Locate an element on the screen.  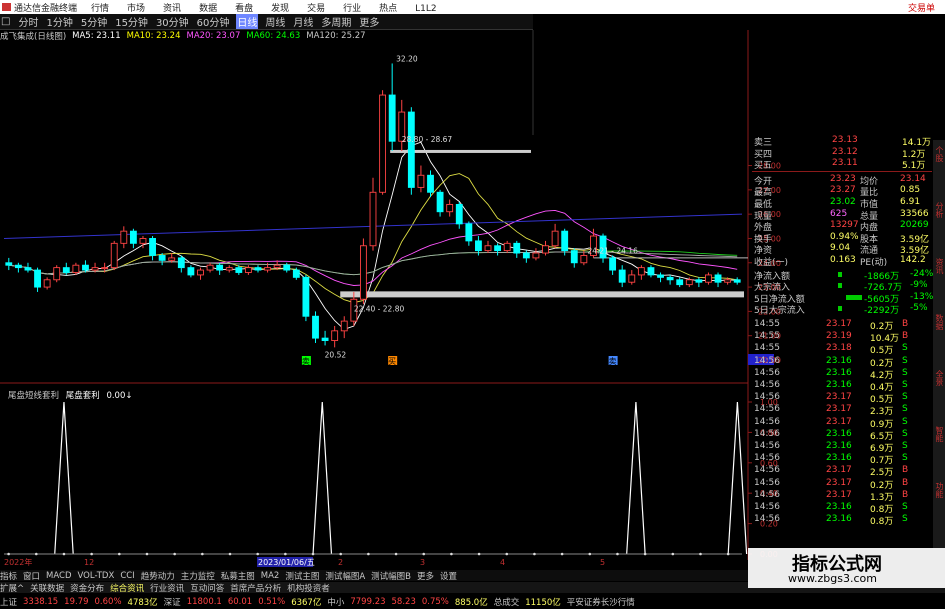
extension-tab-3: 综合资讯 is located at coordinates (127, 588).